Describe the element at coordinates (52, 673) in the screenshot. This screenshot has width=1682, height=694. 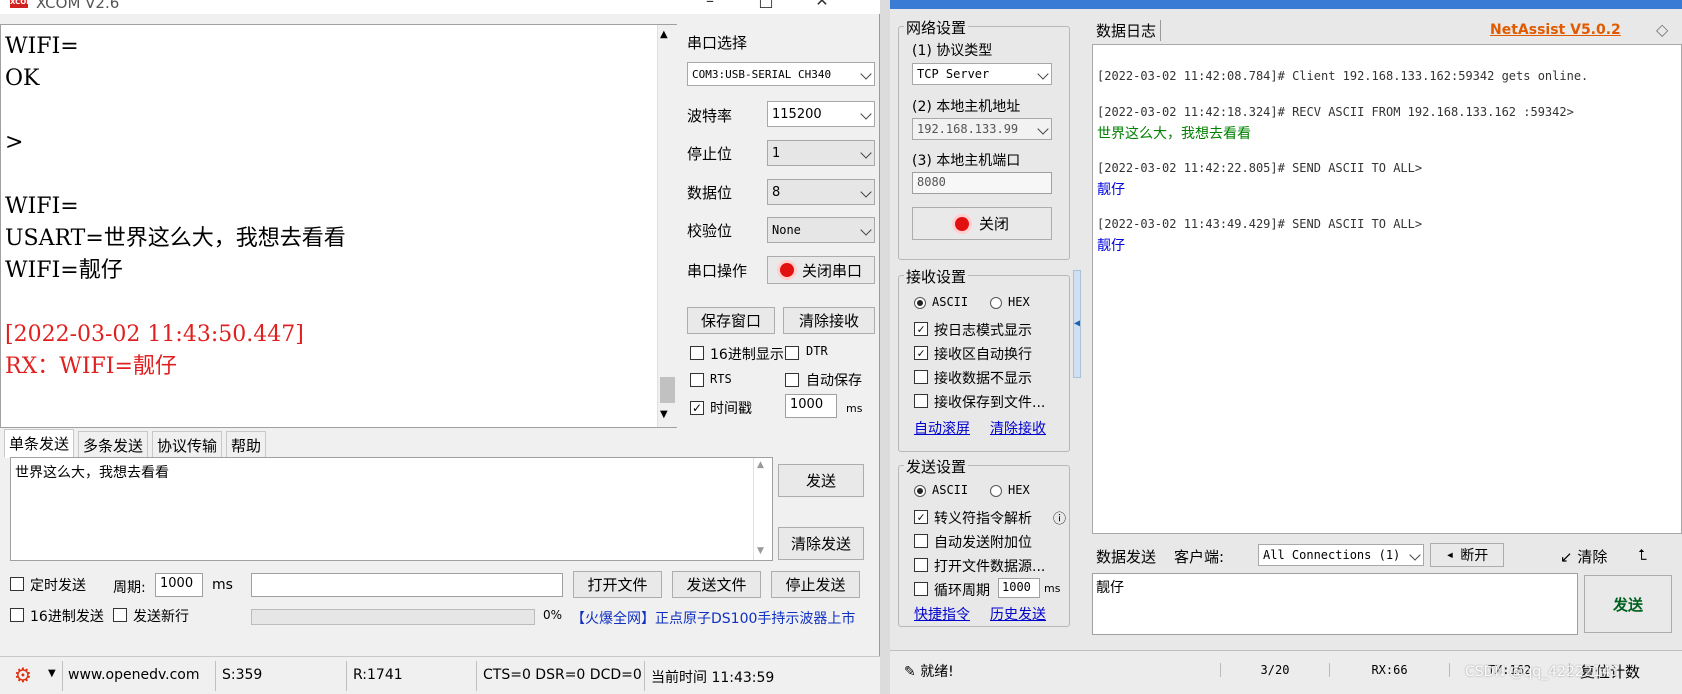
I see `chevron-down-icon: ▼` at that location.